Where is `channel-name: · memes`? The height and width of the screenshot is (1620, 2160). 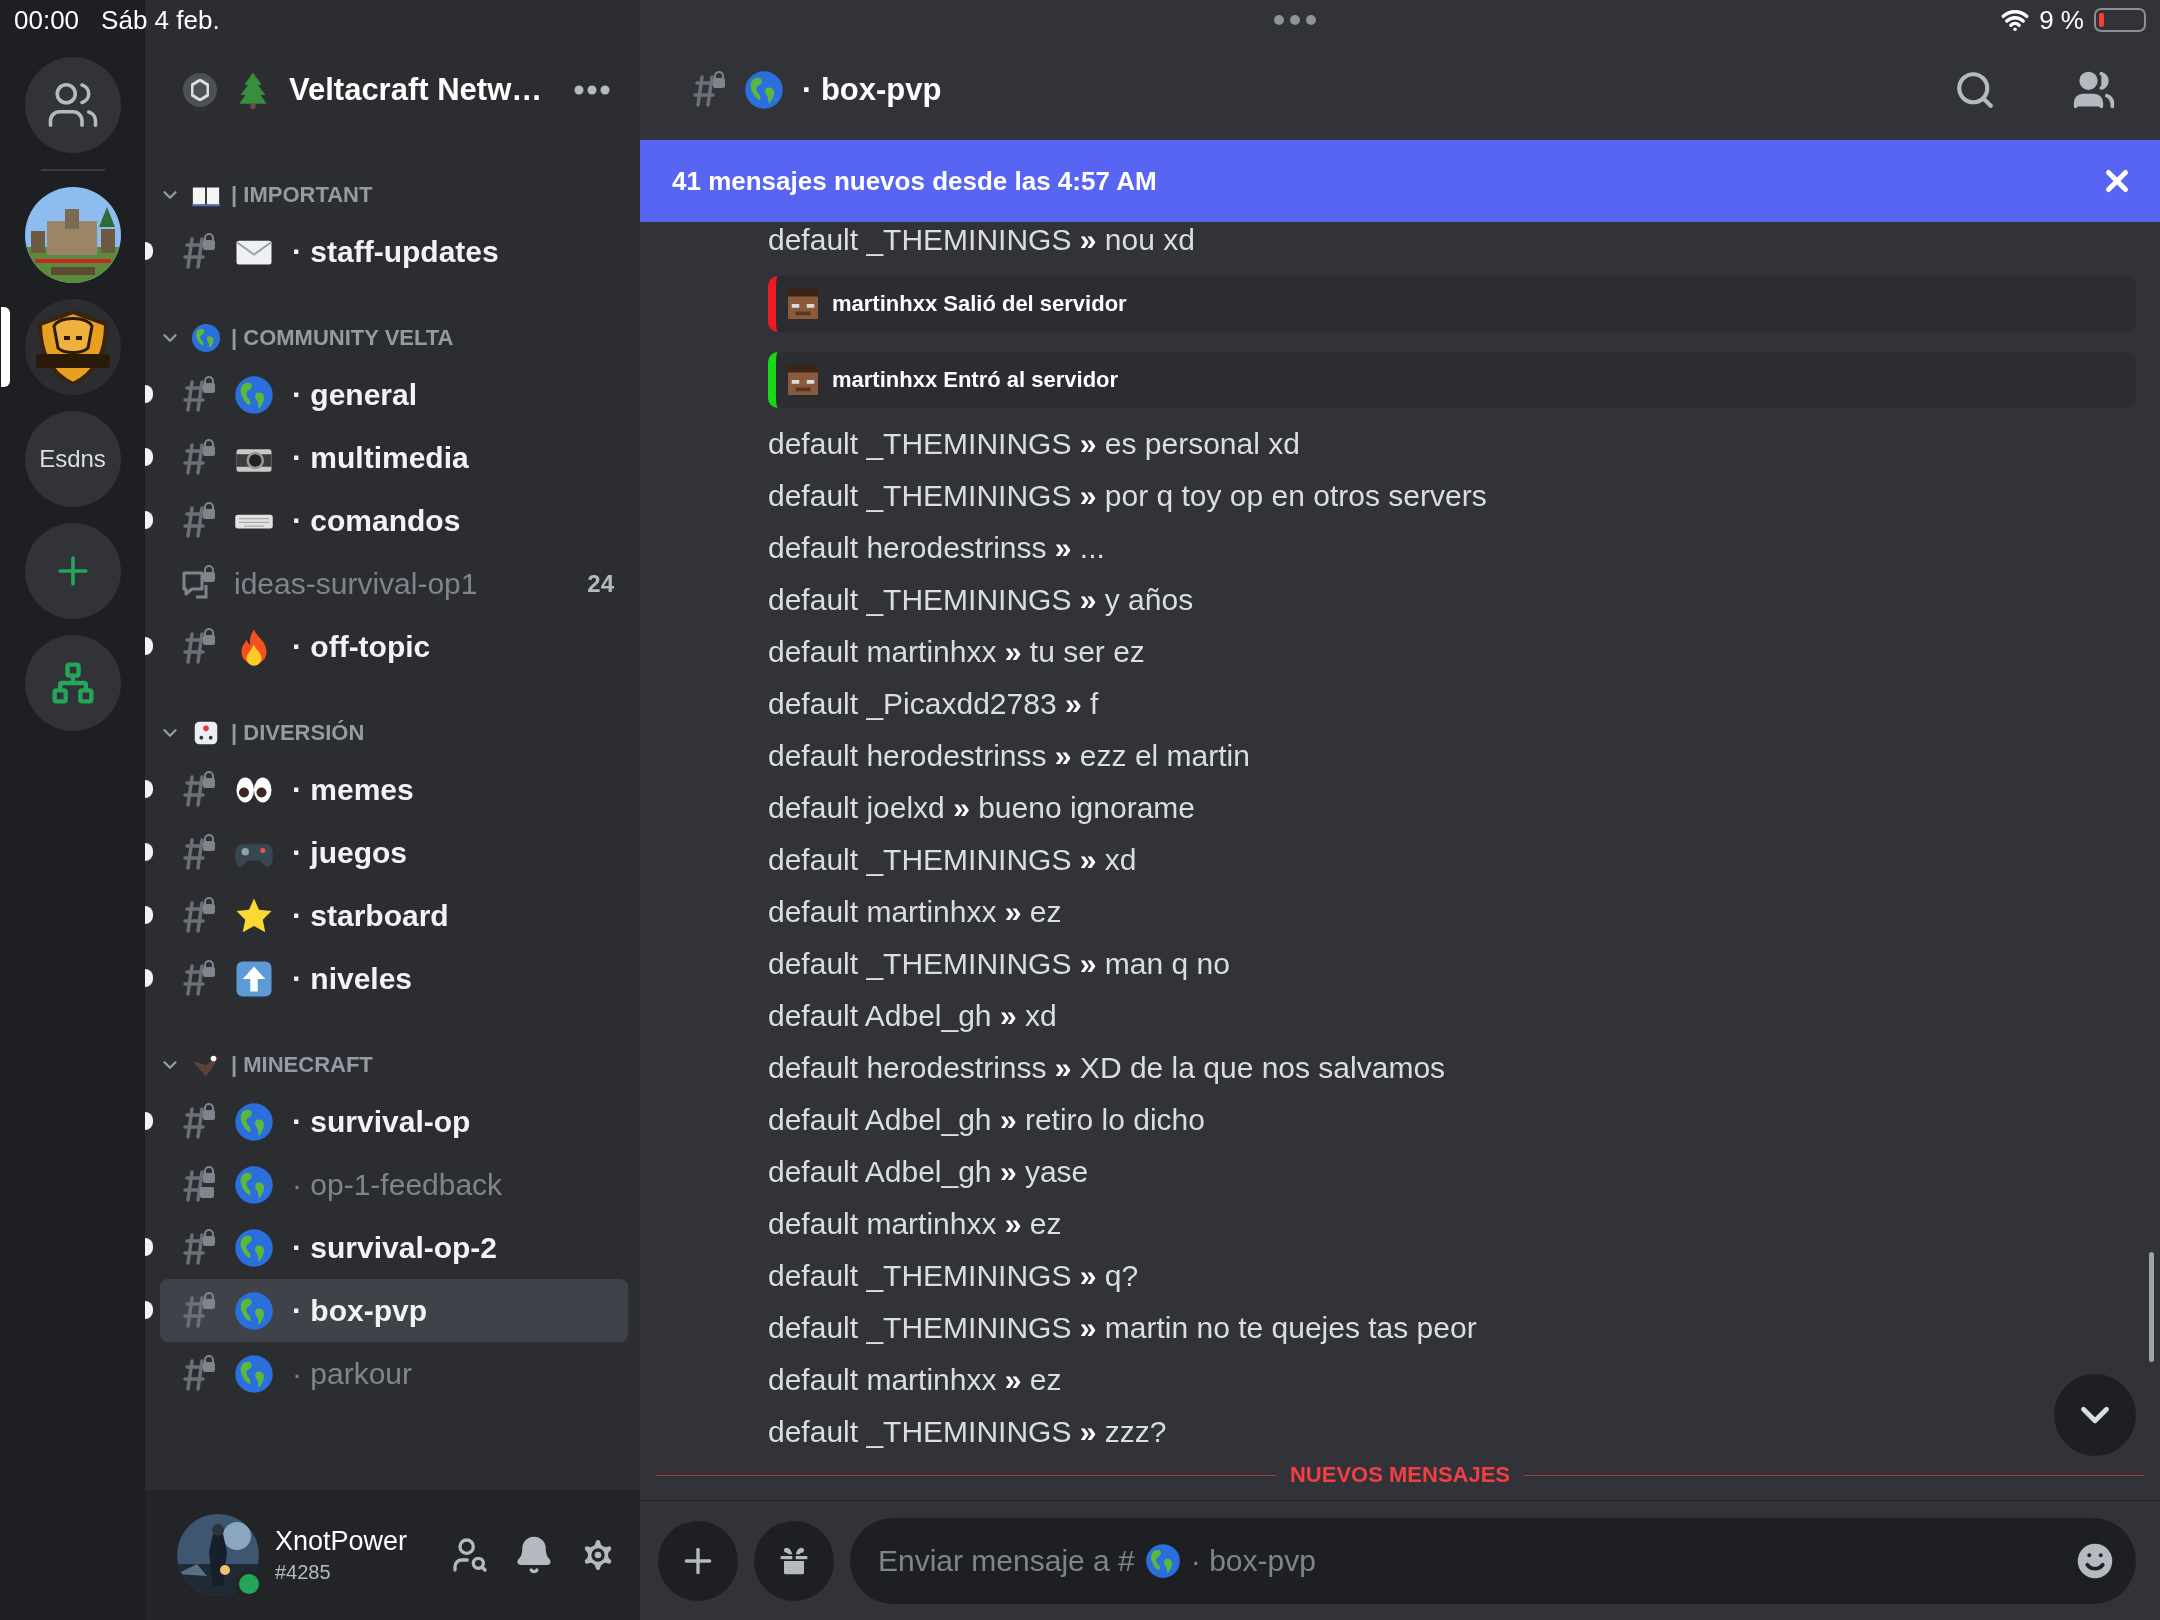 channel-name: · memes is located at coordinates (353, 789).